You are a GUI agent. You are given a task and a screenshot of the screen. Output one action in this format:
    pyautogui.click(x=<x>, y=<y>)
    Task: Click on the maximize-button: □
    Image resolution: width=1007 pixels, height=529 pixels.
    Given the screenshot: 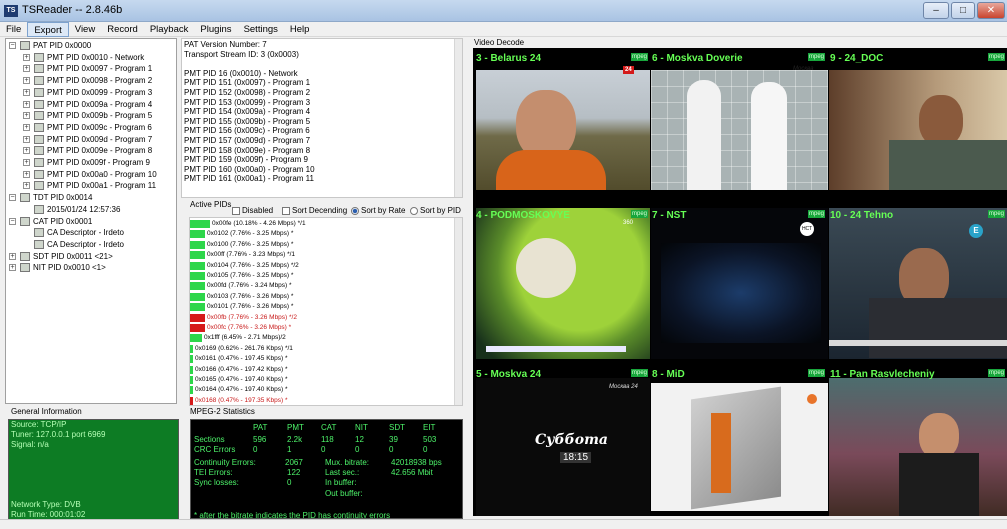 What is the action you would take?
    pyautogui.click(x=963, y=10)
    